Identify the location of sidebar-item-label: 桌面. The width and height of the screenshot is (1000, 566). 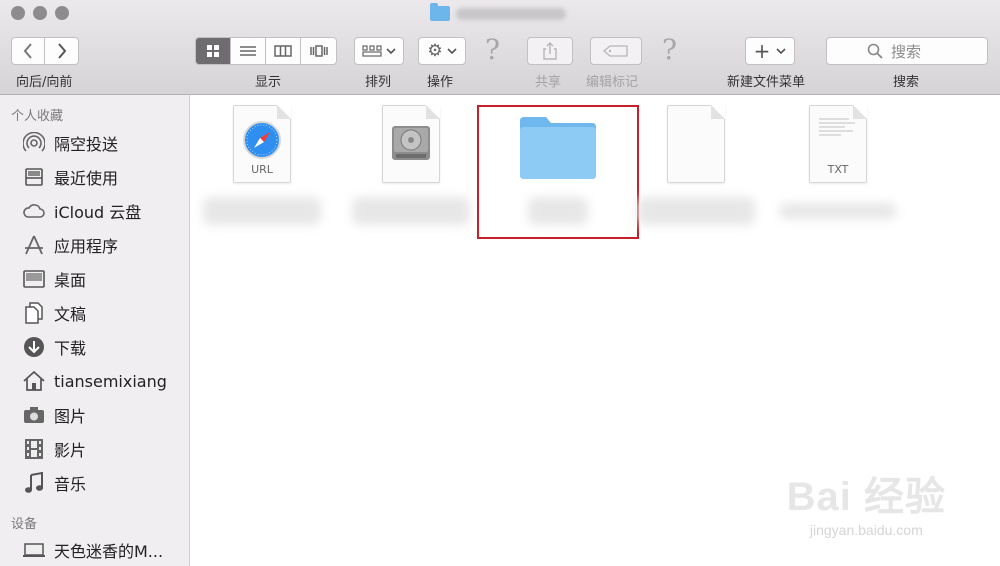
(70, 280).